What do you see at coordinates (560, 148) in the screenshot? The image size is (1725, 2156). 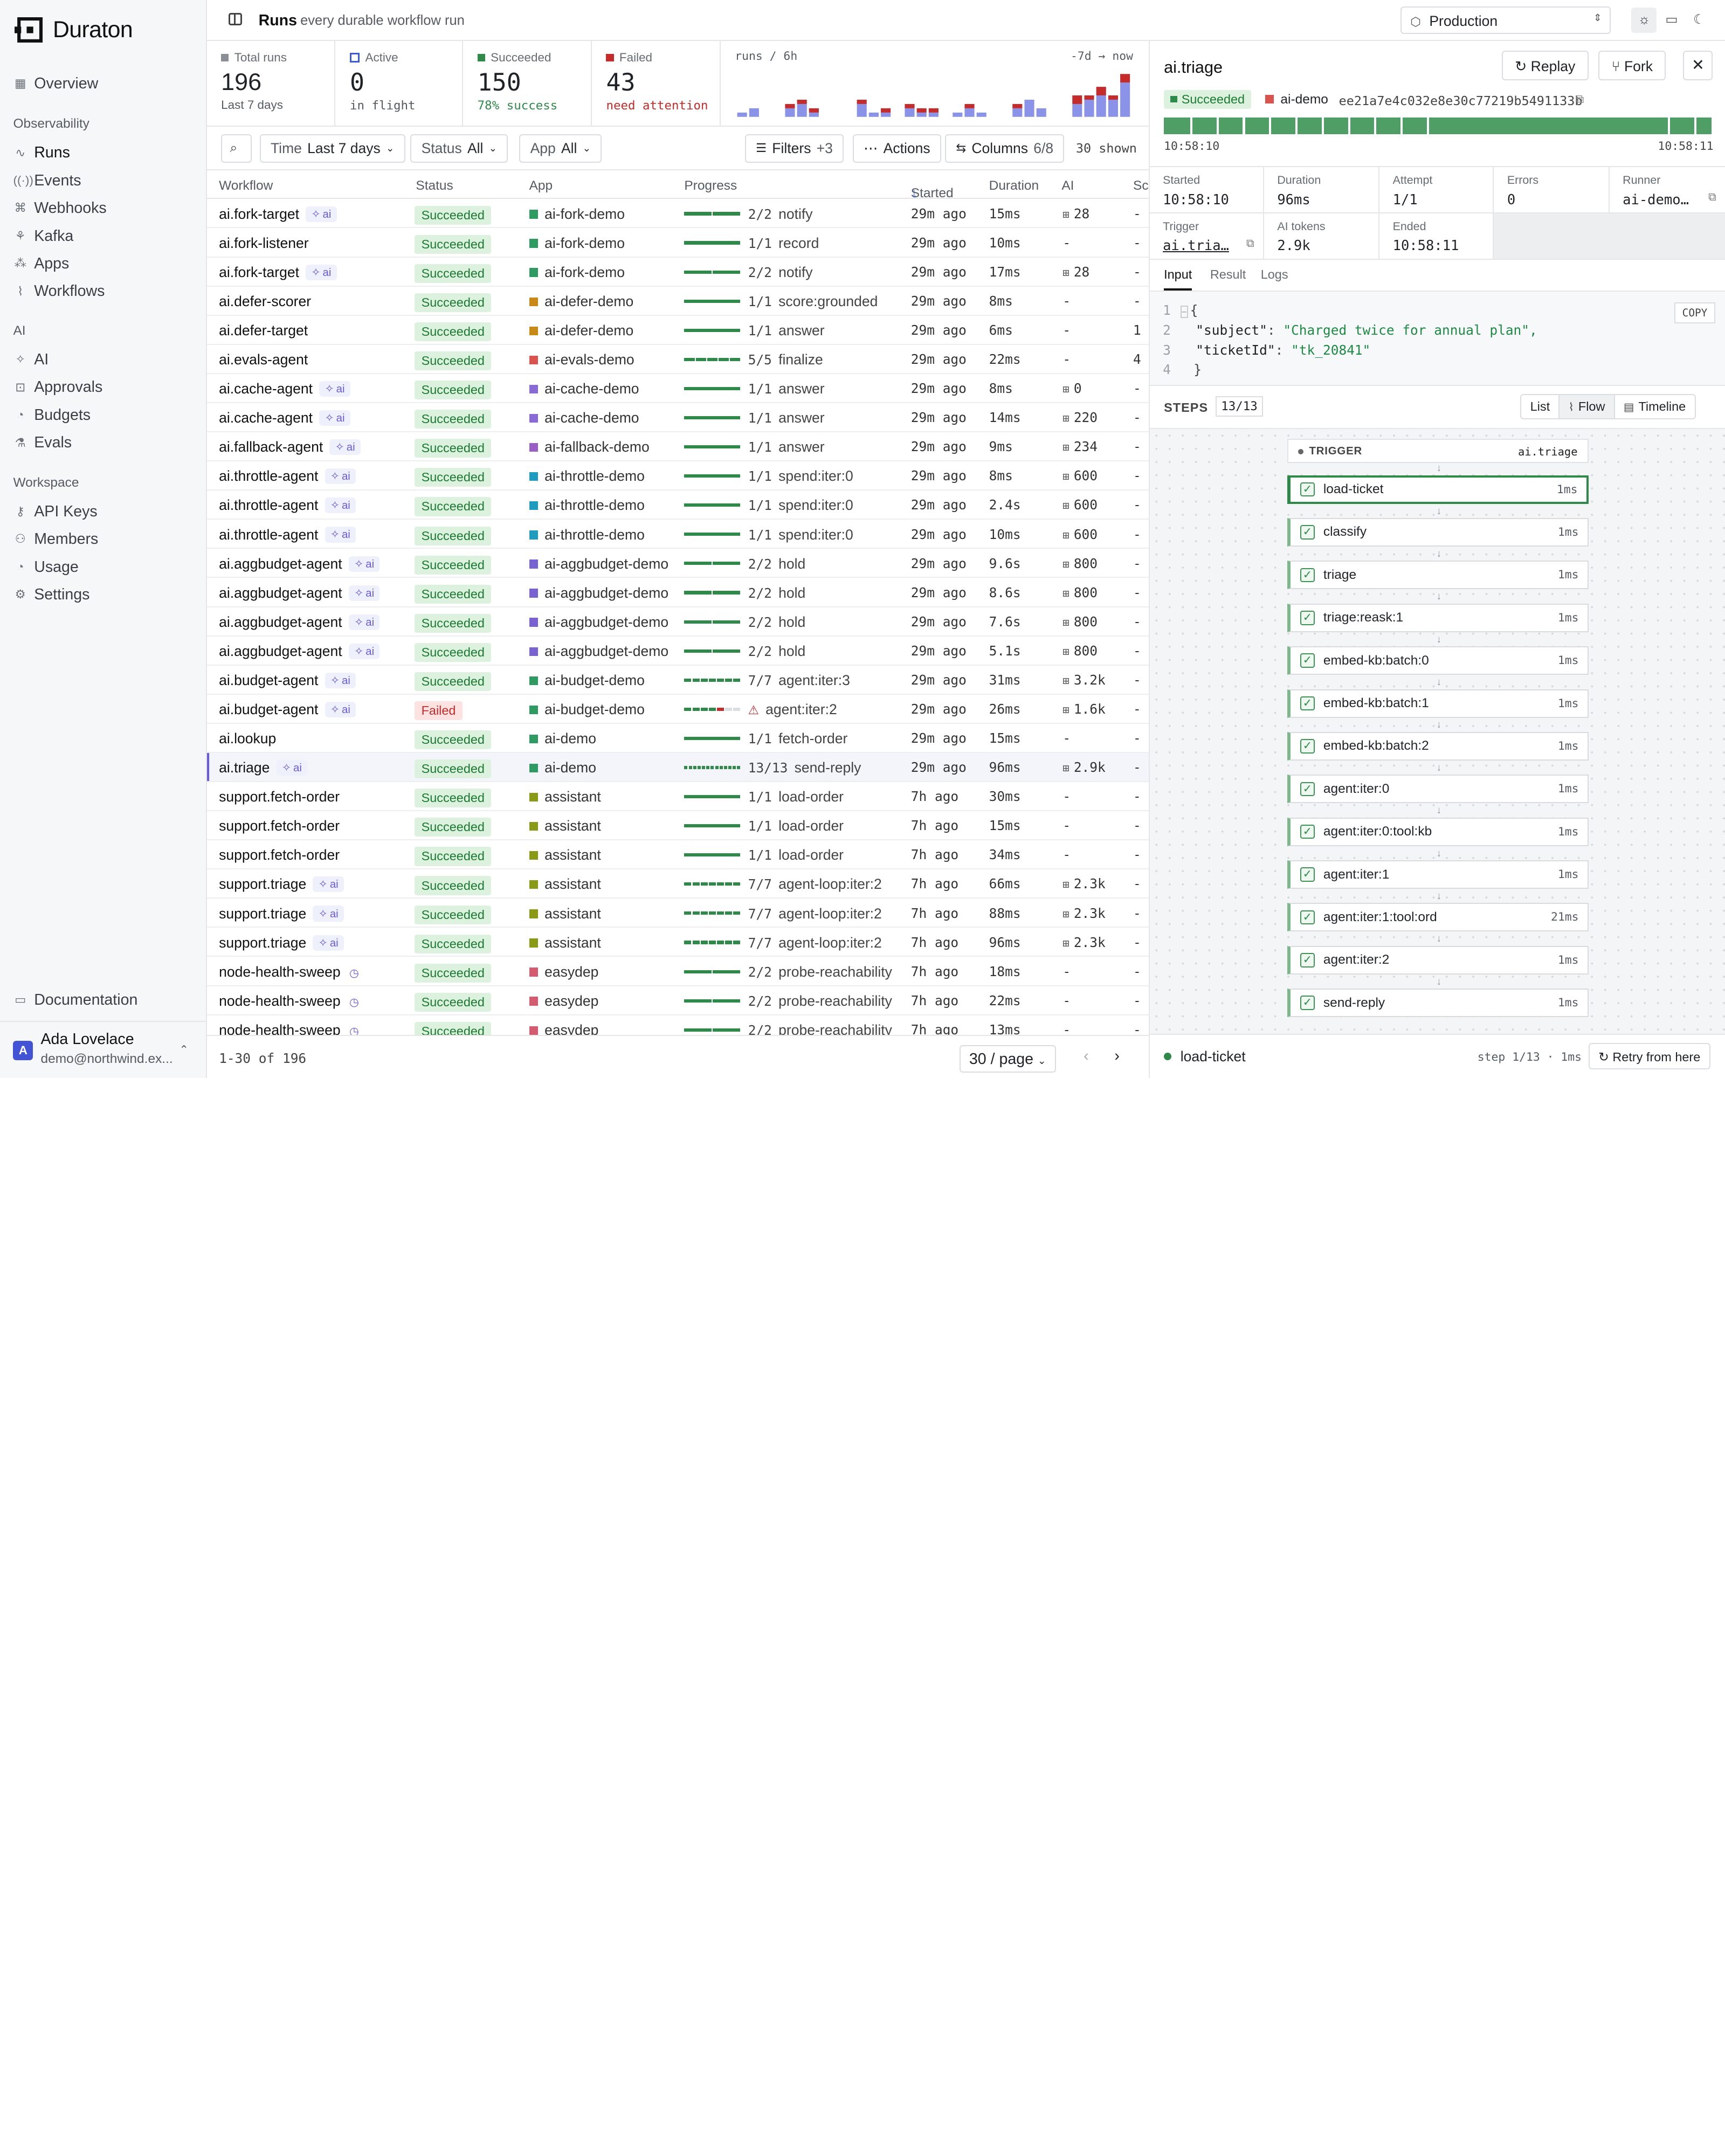 I see `app-filter: App All ⌄` at bounding box center [560, 148].